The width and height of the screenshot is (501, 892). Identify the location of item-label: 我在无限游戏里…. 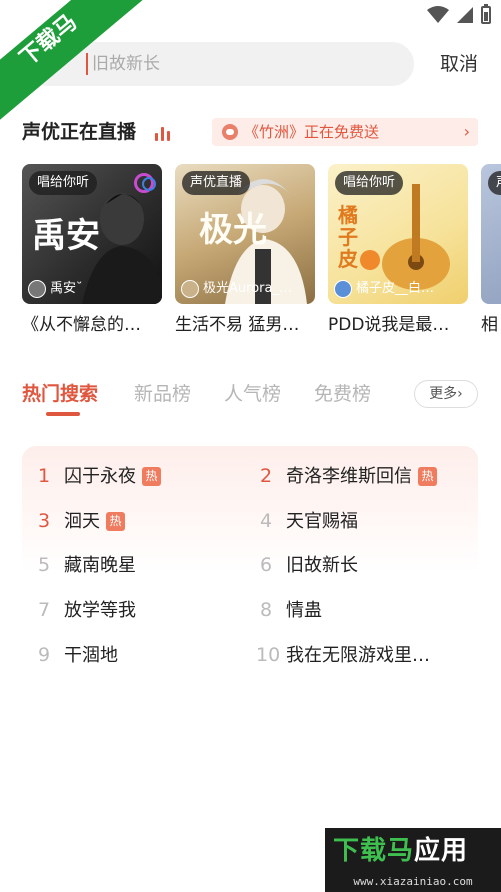
(358, 655).